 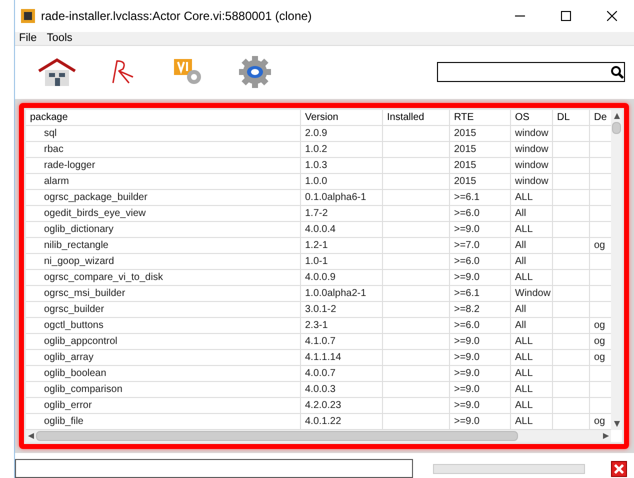 I want to click on right-arrow-icon, so click(x=606, y=436).